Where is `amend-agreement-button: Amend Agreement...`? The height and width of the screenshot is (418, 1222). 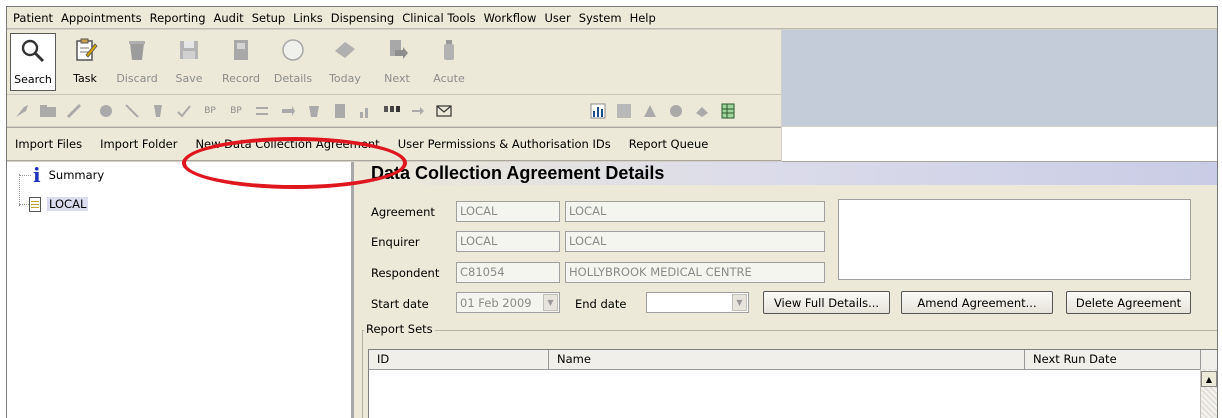 amend-agreement-button: Amend Agreement... is located at coordinates (977, 302).